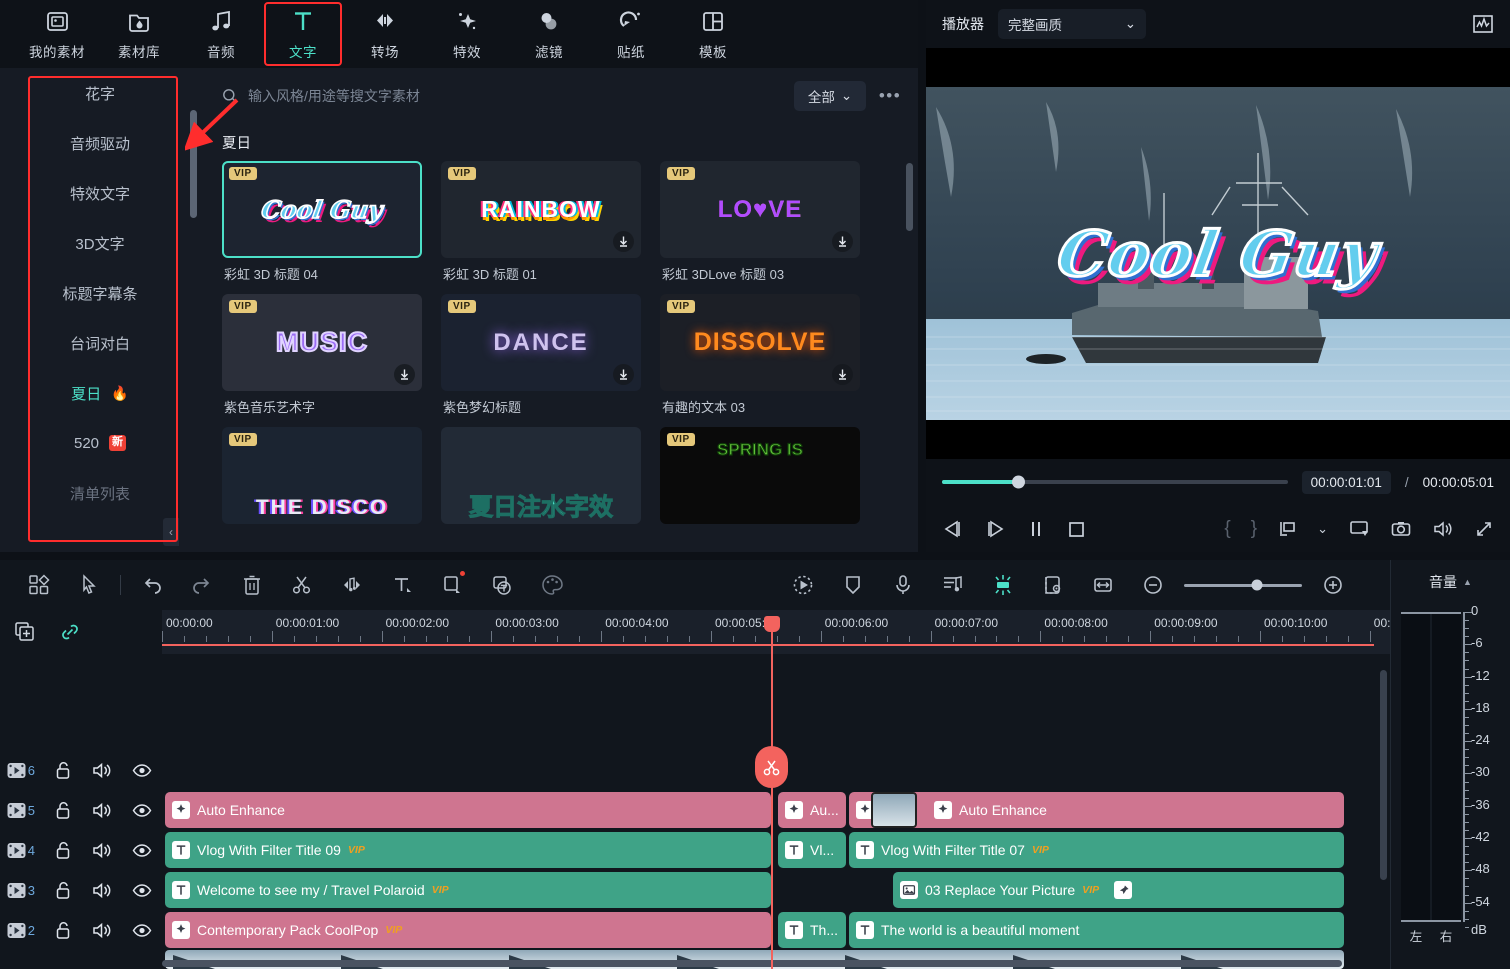  What do you see at coordinates (760, 355) in the screenshot?
I see `preset-item-6: DISSOLVE VIP 有趣的文本 03` at bounding box center [760, 355].